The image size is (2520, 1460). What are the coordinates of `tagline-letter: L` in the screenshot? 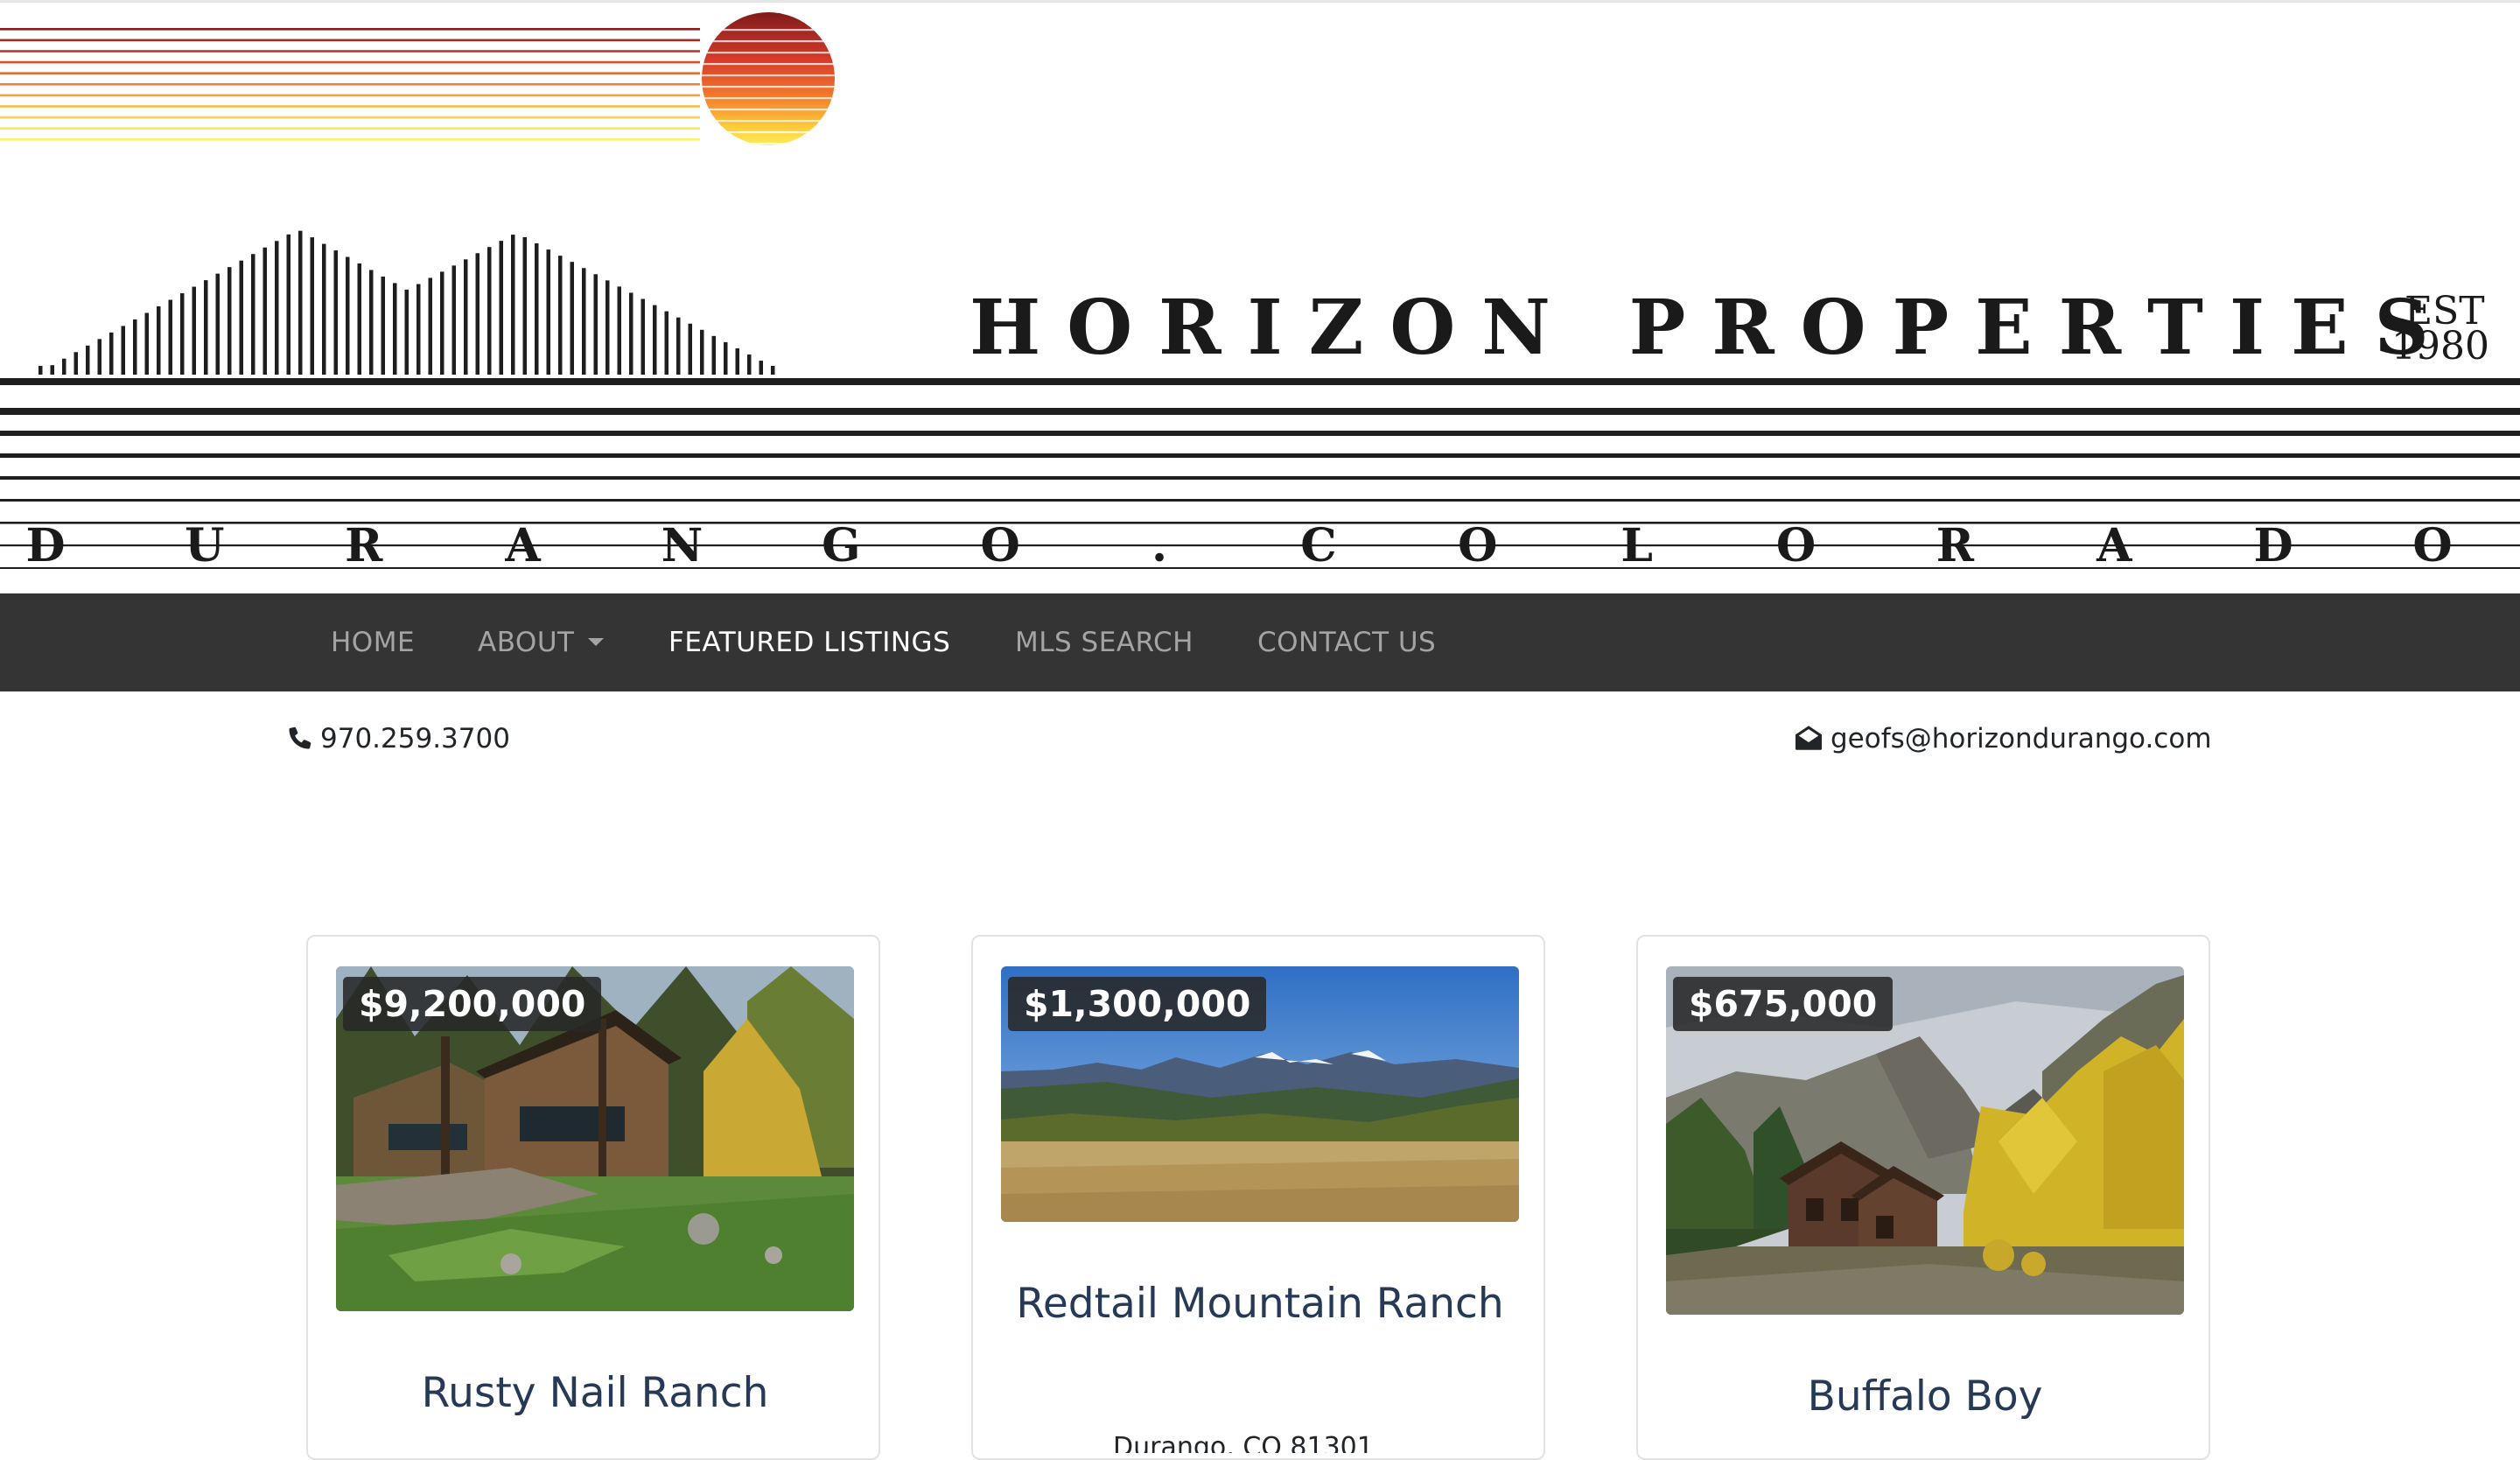 It's located at (1636, 545).